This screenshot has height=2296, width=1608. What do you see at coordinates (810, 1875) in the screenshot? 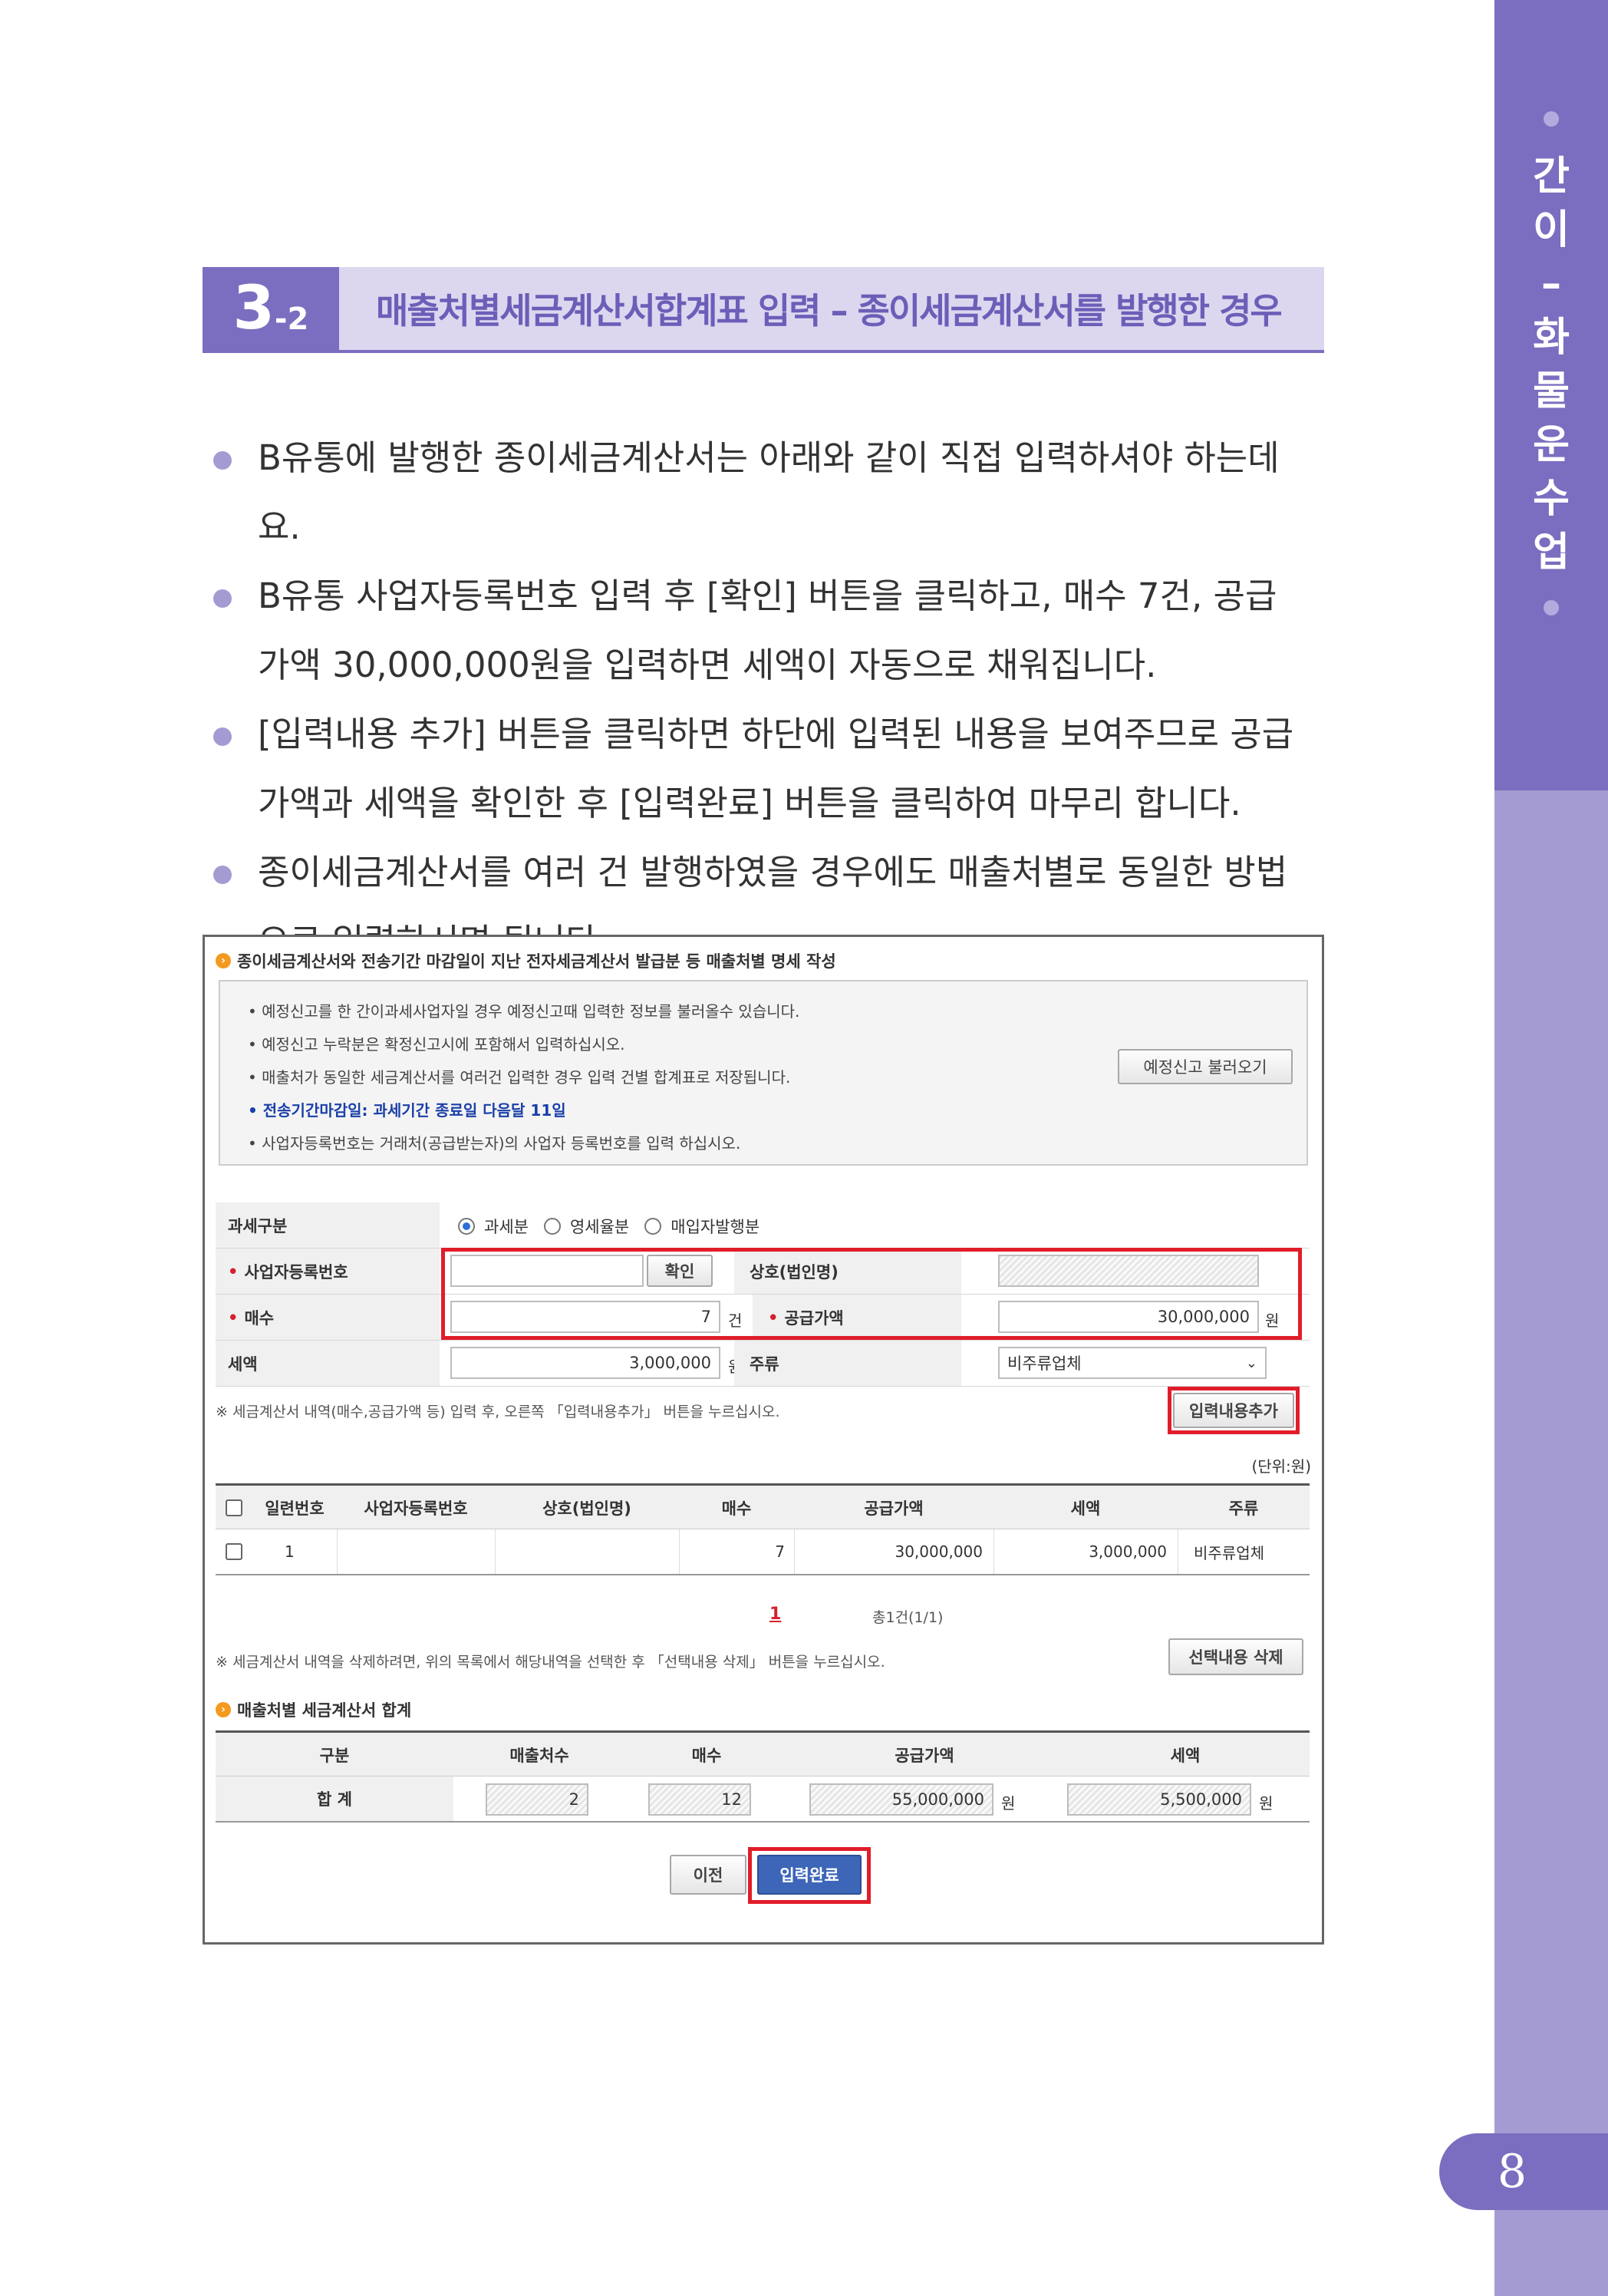
I see `highlight-box-done` at bounding box center [810, 1875].